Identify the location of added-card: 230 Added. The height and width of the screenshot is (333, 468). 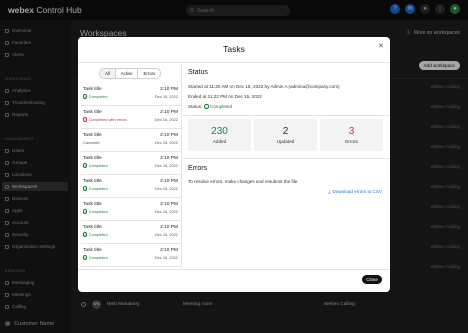
(219, 135).